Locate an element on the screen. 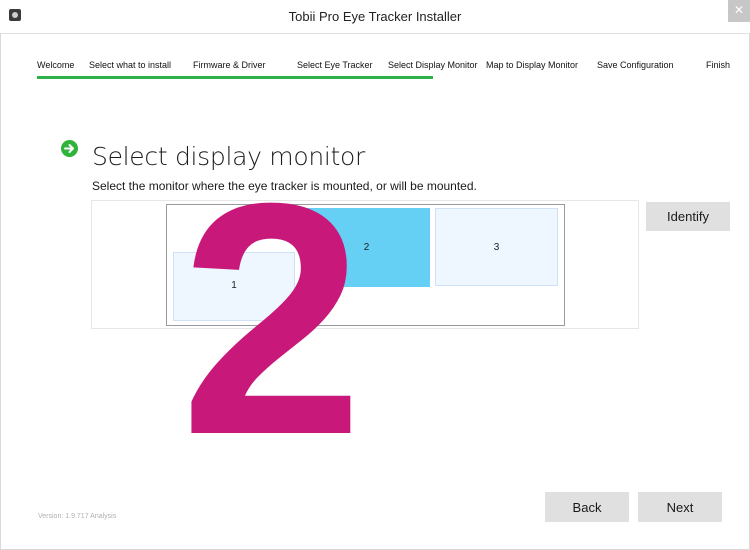 This screenshot has width=750, height=550. monitor-layout-area: 1 2 3 is located at coordinates (365, 265).